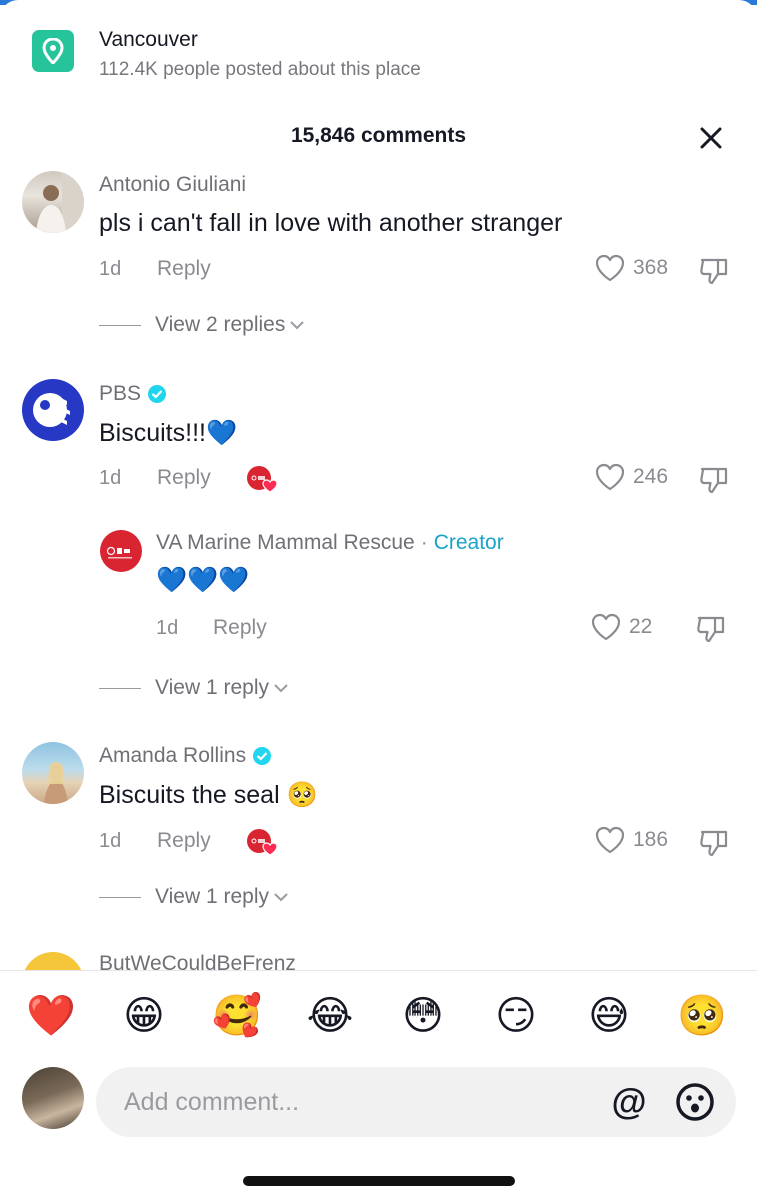 The width and height of the screenshot is (757, 1200). What do you see at coordinates (330, 1016) in the screenshot?
I see `emoji-laugh: 😂` at bounding box center [330, 1016].